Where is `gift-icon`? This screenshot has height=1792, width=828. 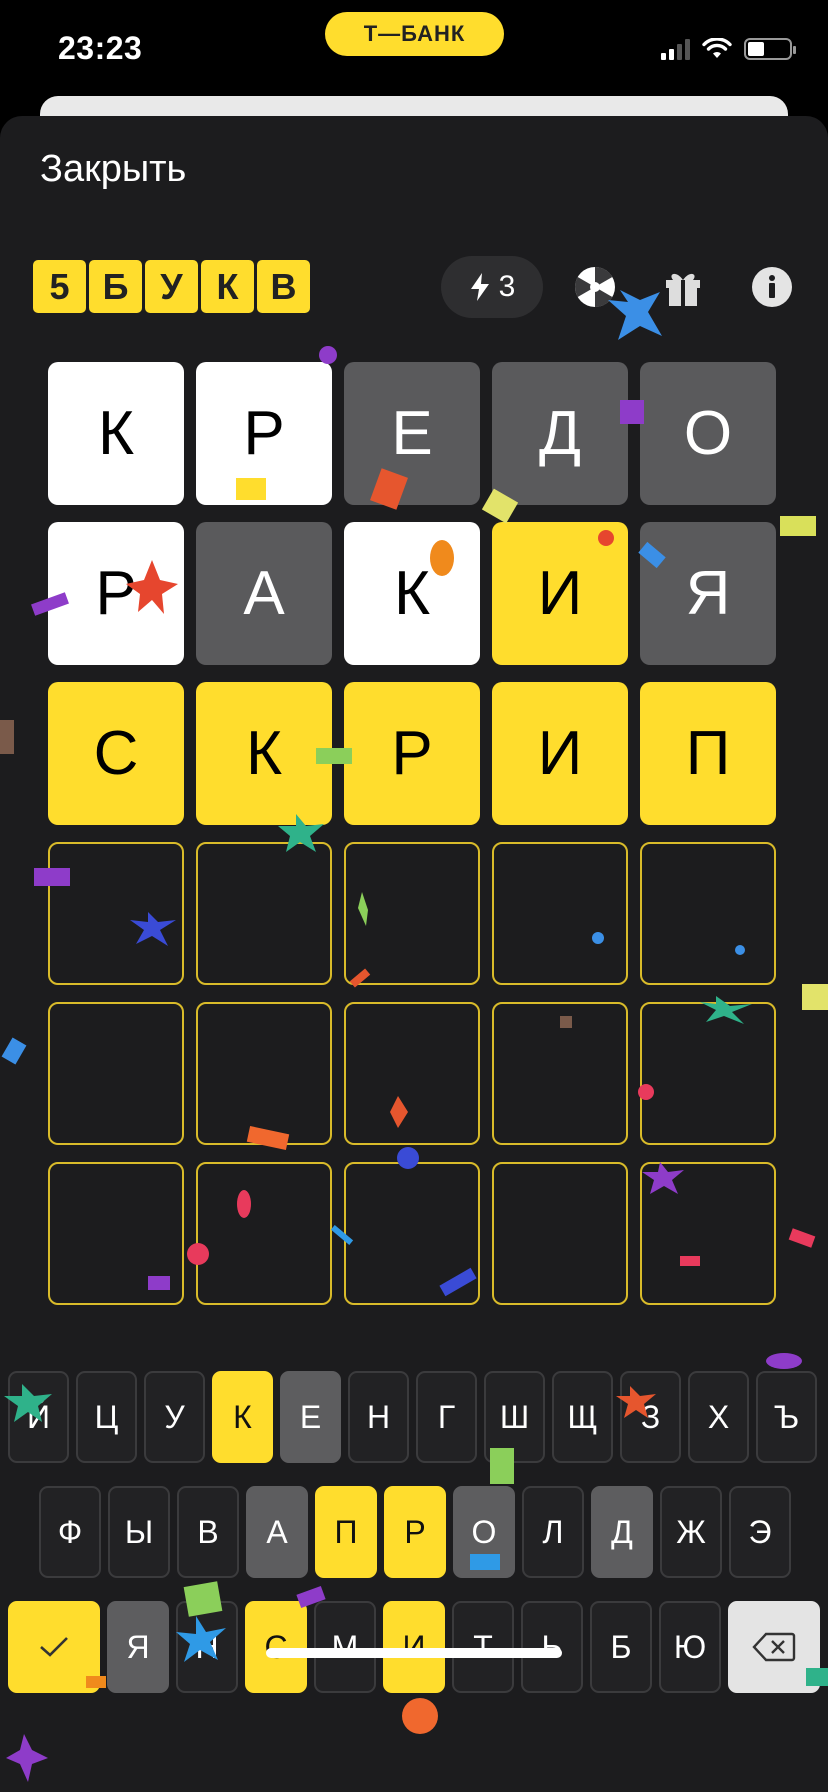 gift-icon is located at coordinates (683, 287).